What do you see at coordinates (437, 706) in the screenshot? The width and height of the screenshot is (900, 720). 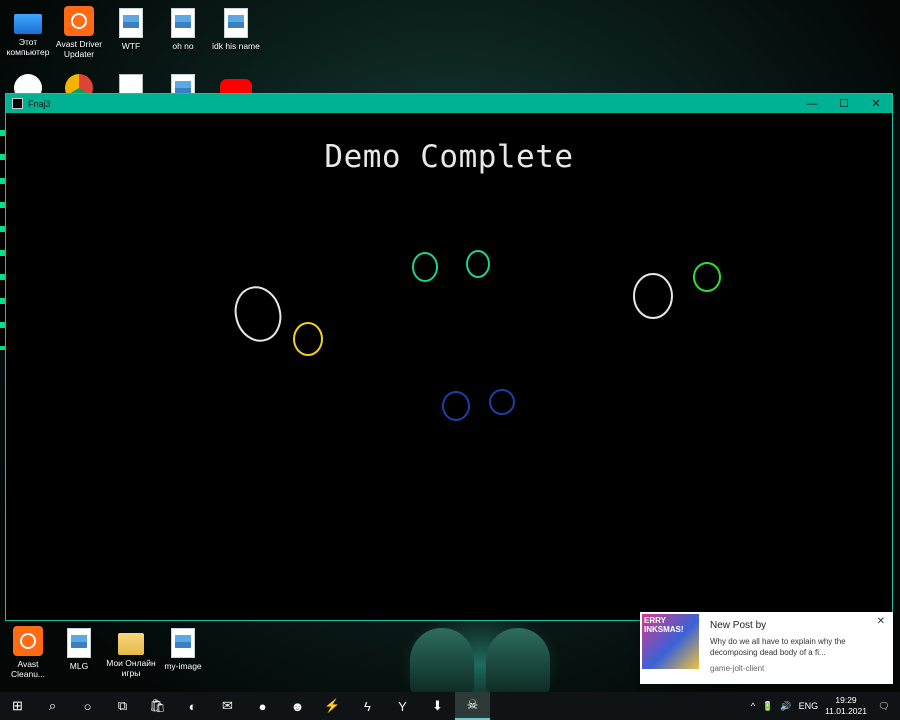 I see `downloader-icon: ⬇` at bounding box center [437, 706].